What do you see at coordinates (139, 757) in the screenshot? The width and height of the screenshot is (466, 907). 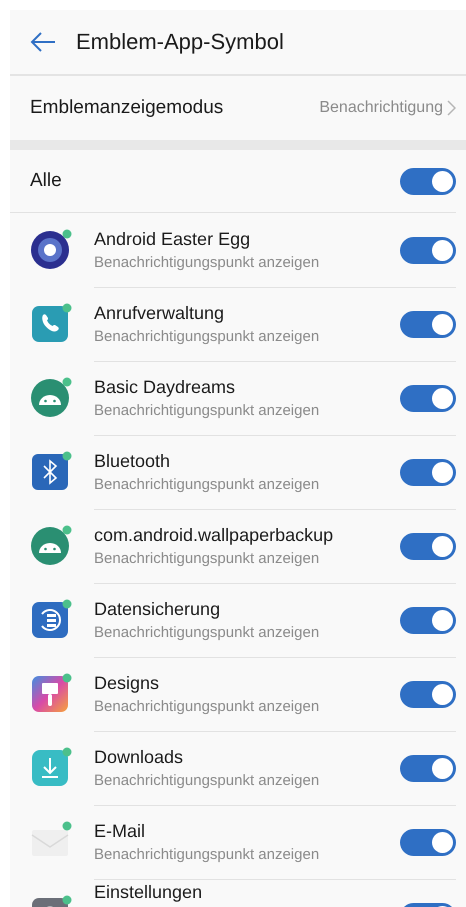 I see `app-name: Downloads` at bounding box center [139, 757].